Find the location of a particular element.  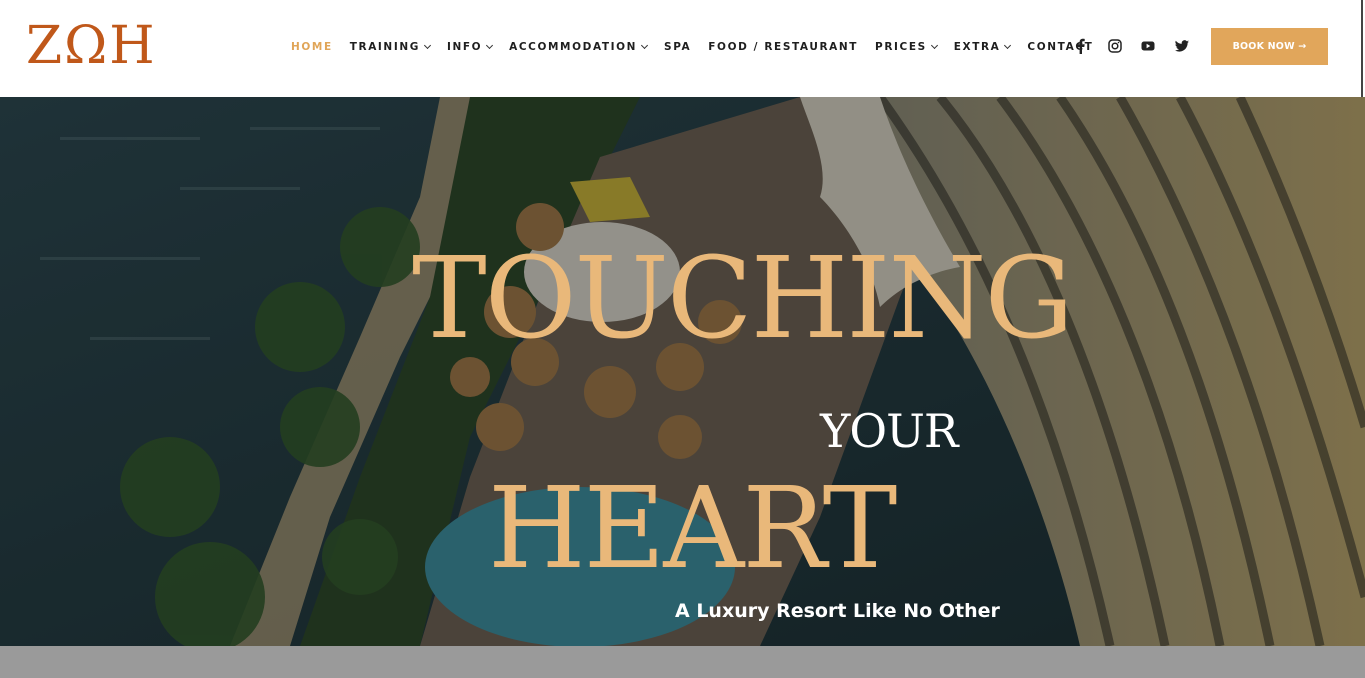

nav-item-label: HOME is located at coordinates (312, 47).